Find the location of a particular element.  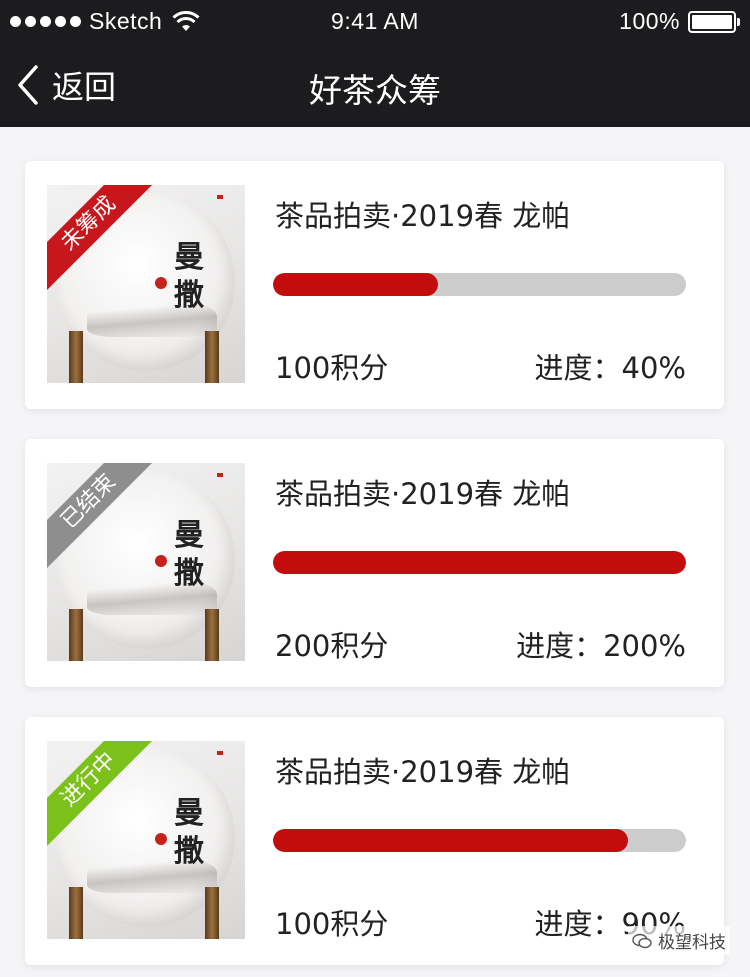

progress-label: 进度：40% is located at coordinates (610, 368).